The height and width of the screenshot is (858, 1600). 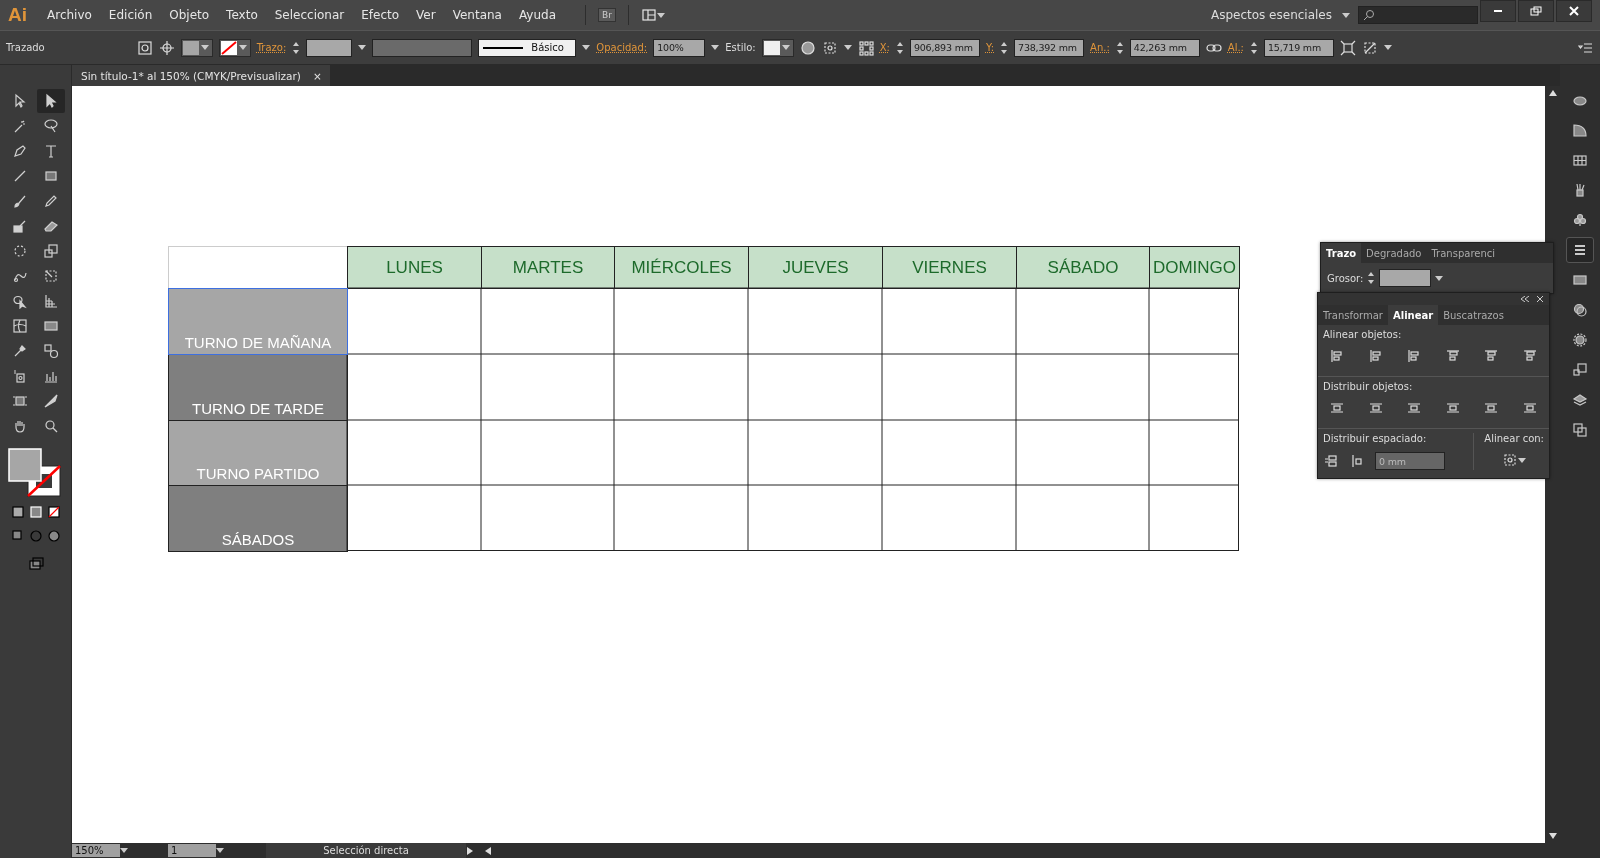 What do you see at coordinates (51, 351) in the screenshot?
I see `blend-icon` at bounding box center [51, 351].